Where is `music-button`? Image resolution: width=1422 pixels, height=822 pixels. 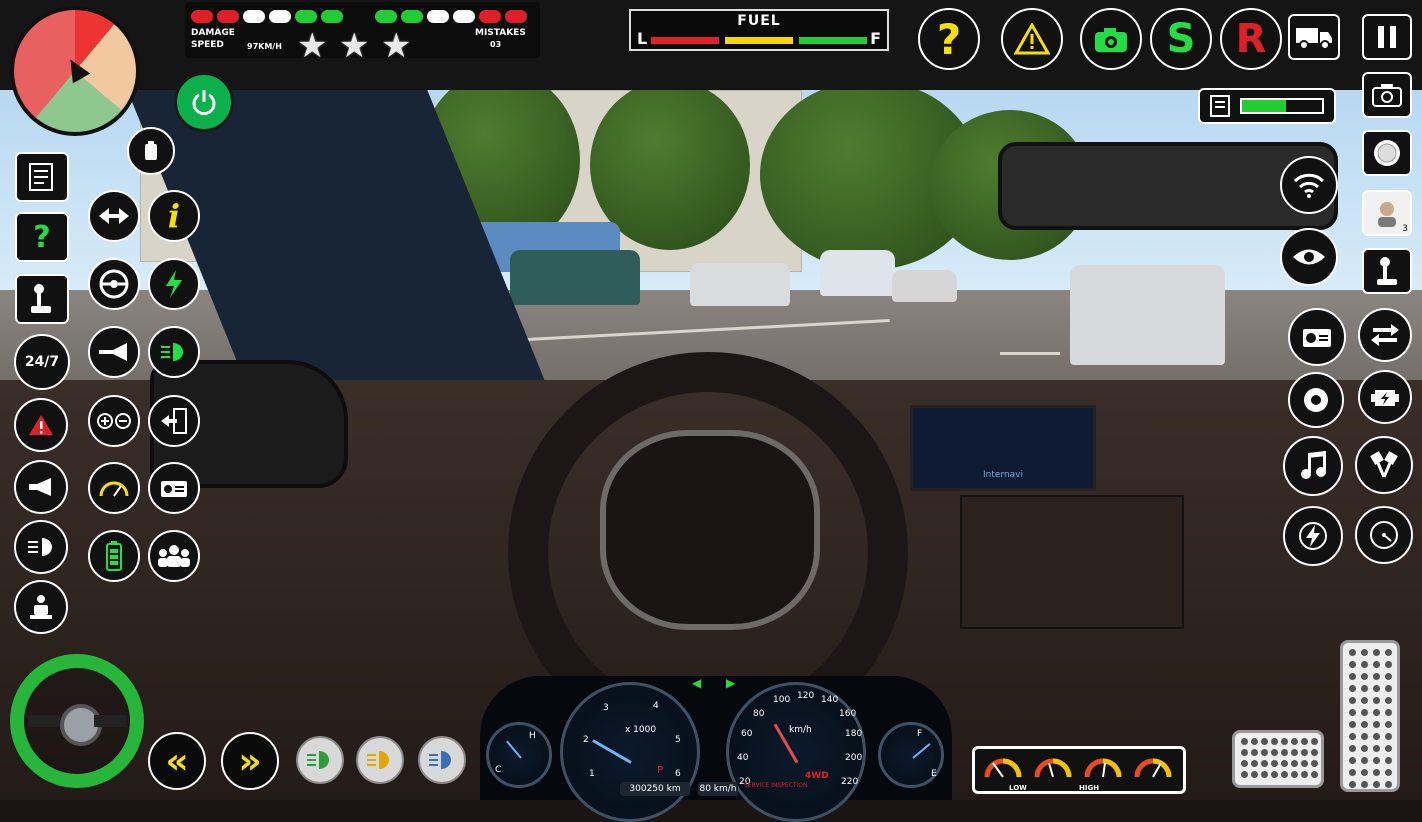 music-button is located at coordinates (1313, 466).